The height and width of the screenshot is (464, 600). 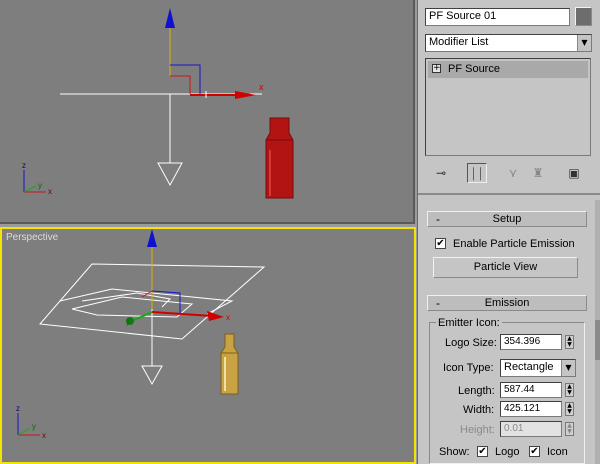 I want to click on gizmo-plane-handle-red, so click(x=180, y=84).